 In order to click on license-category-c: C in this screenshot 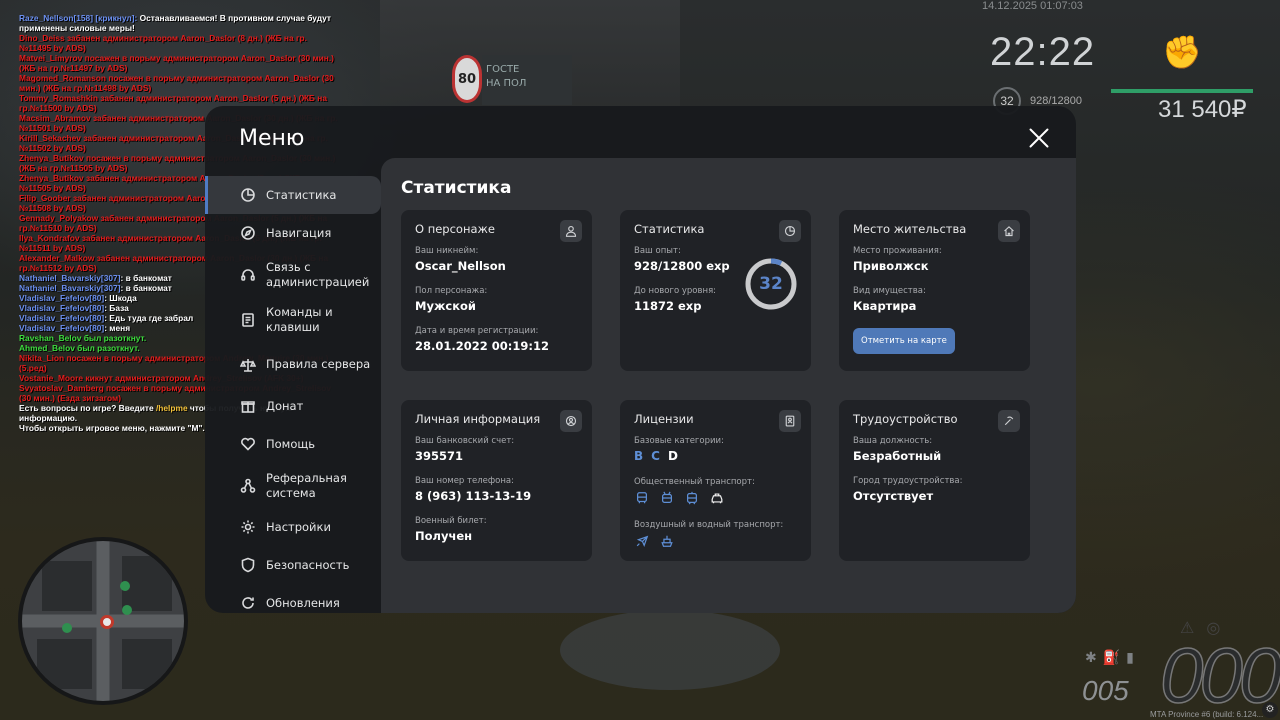, I will do `click(655, 456)`.